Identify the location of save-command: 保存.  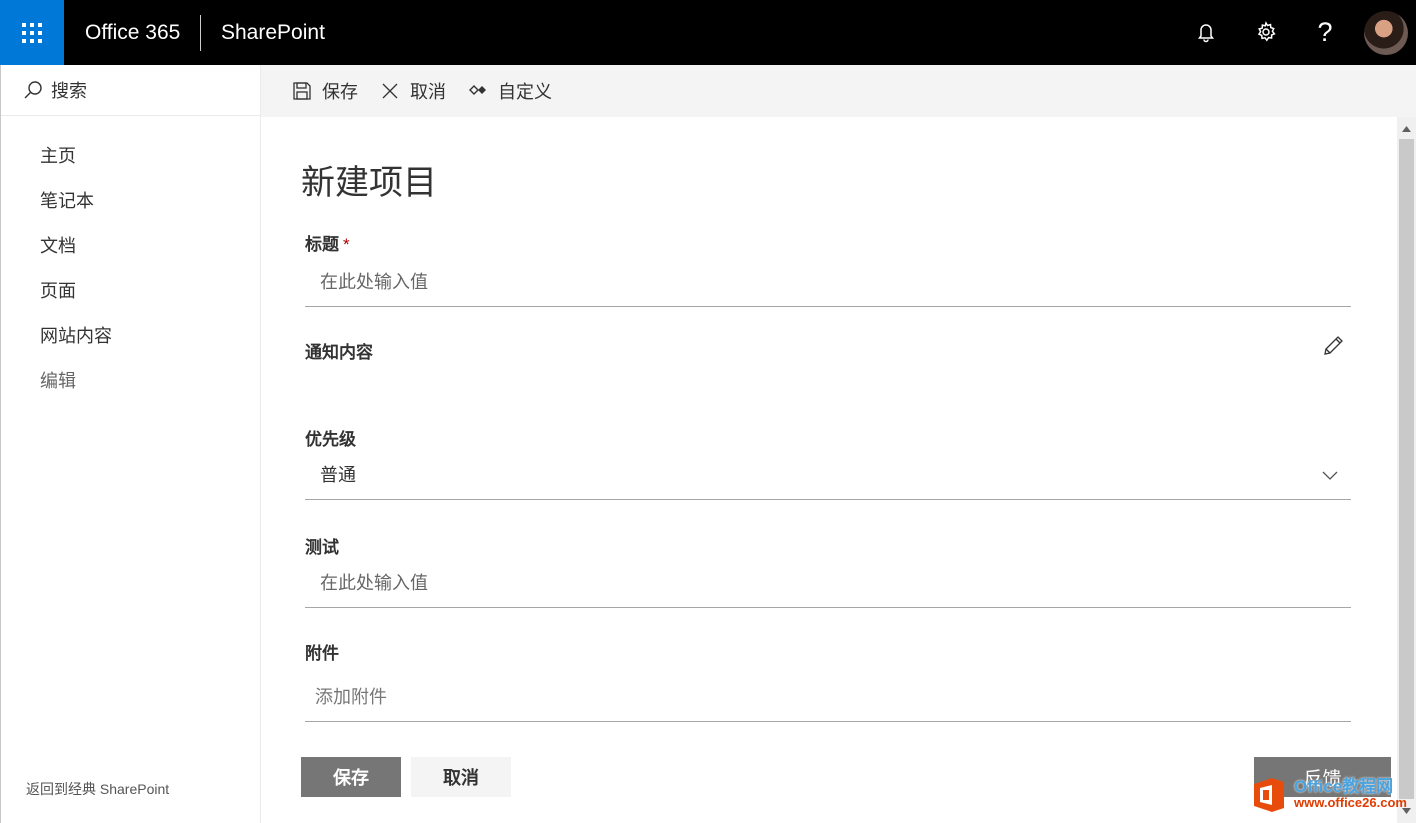
(325, 91).